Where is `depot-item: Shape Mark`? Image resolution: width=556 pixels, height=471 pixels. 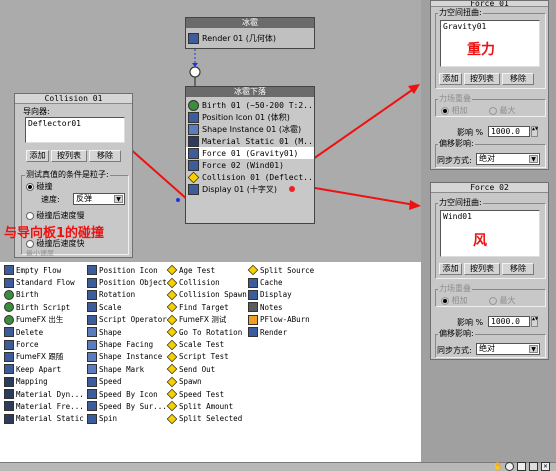
depot-item: Shape Mark is located at coordinates (126, 369).